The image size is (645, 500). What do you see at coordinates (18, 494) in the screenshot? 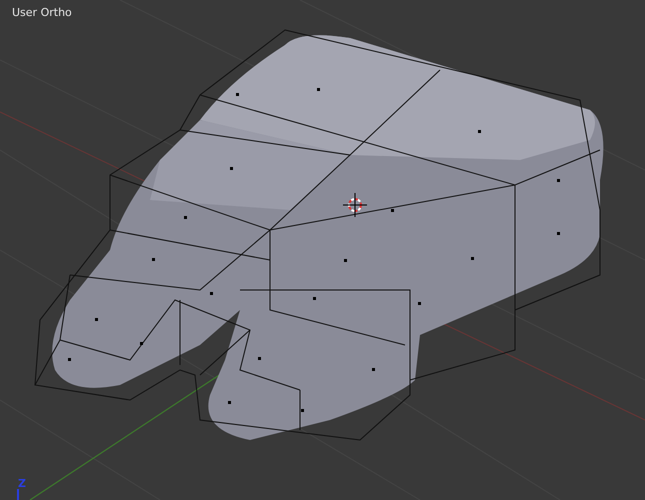
I see `z-axis-icon` at bounding box center [18, 494].